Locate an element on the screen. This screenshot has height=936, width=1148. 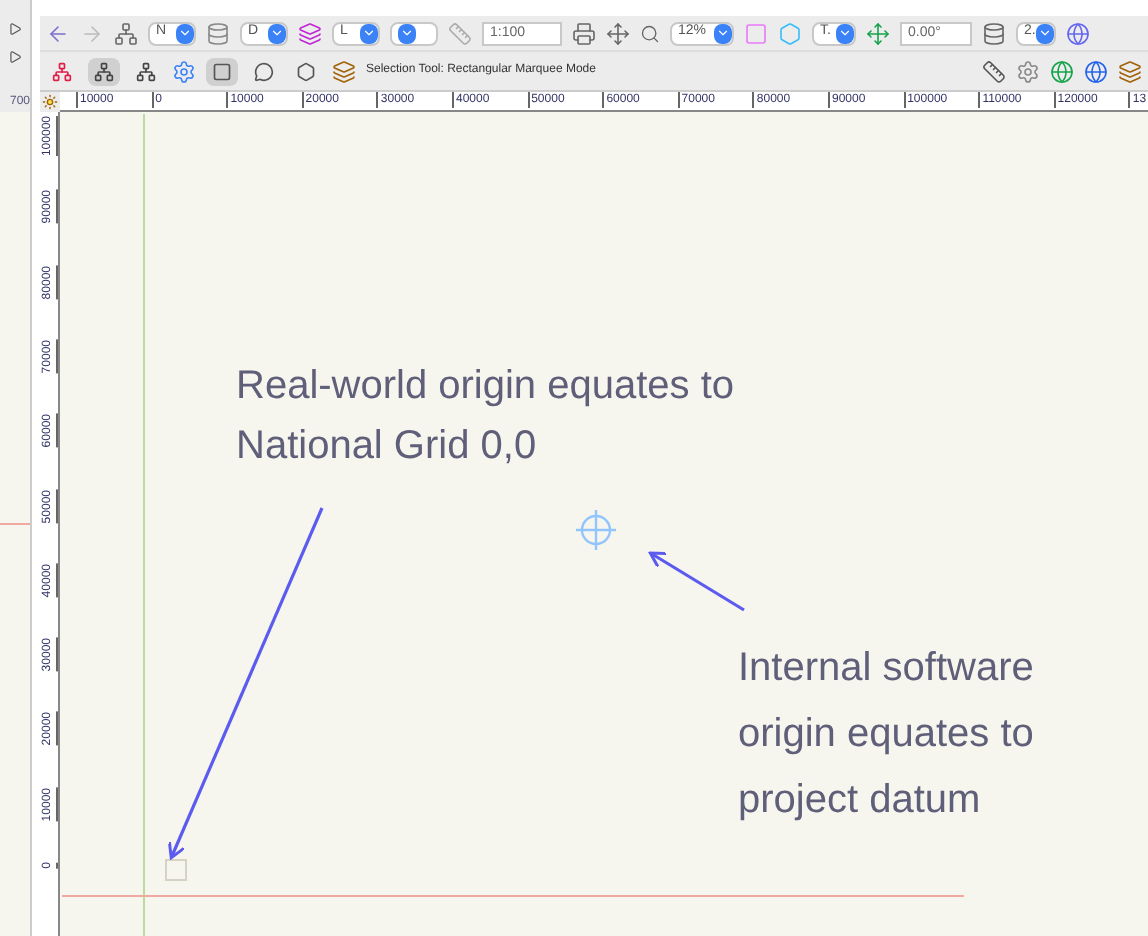
shape-button is located at coordinates (222, 71).